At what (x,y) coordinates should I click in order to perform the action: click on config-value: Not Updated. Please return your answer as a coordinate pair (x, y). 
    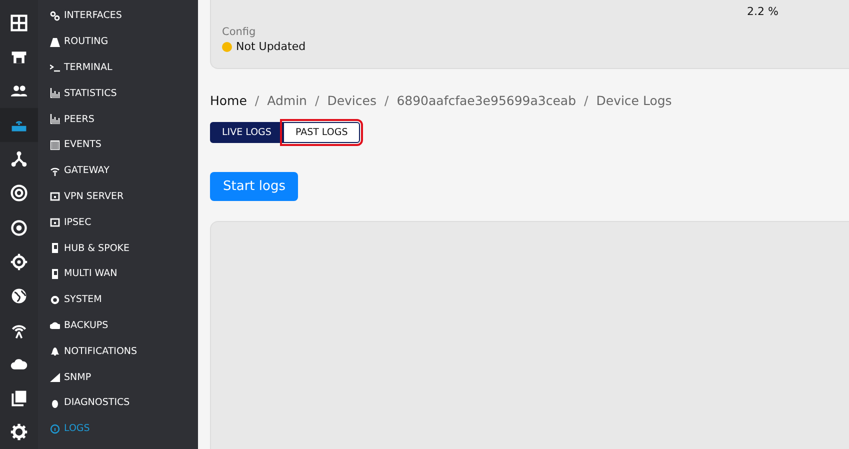
    Looking at the image, I should click on (271, 46).